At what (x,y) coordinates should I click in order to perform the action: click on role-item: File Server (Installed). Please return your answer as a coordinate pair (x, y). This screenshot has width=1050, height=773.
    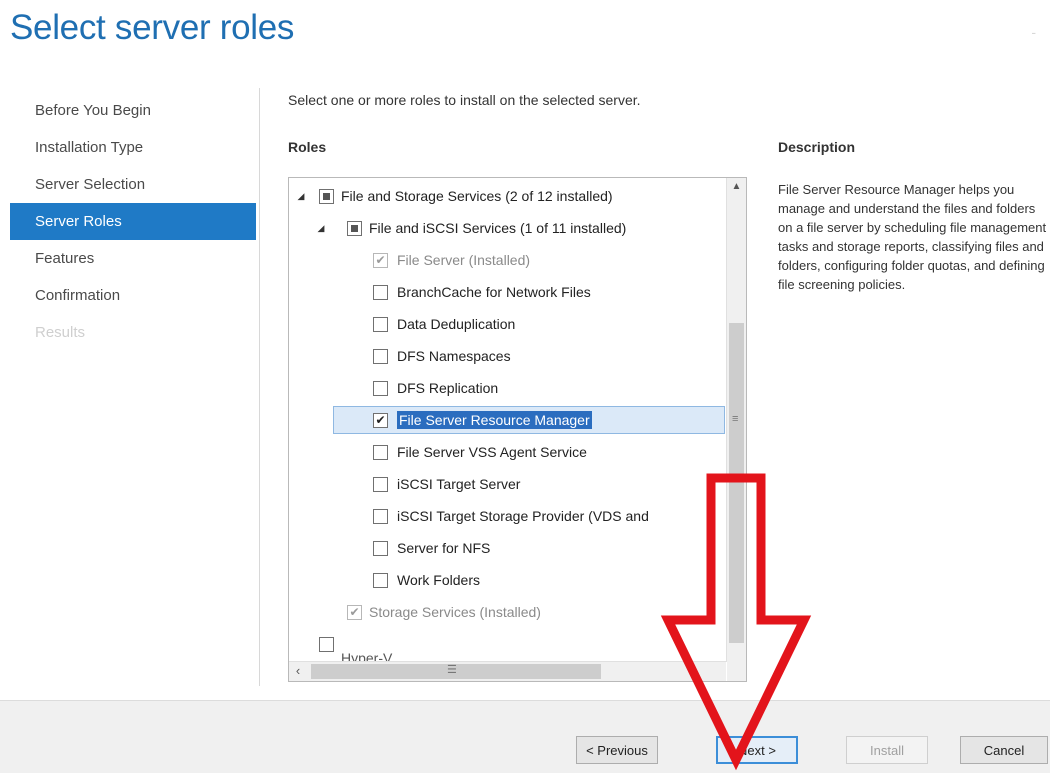
    Looking at the image, I should click on (507, 260).